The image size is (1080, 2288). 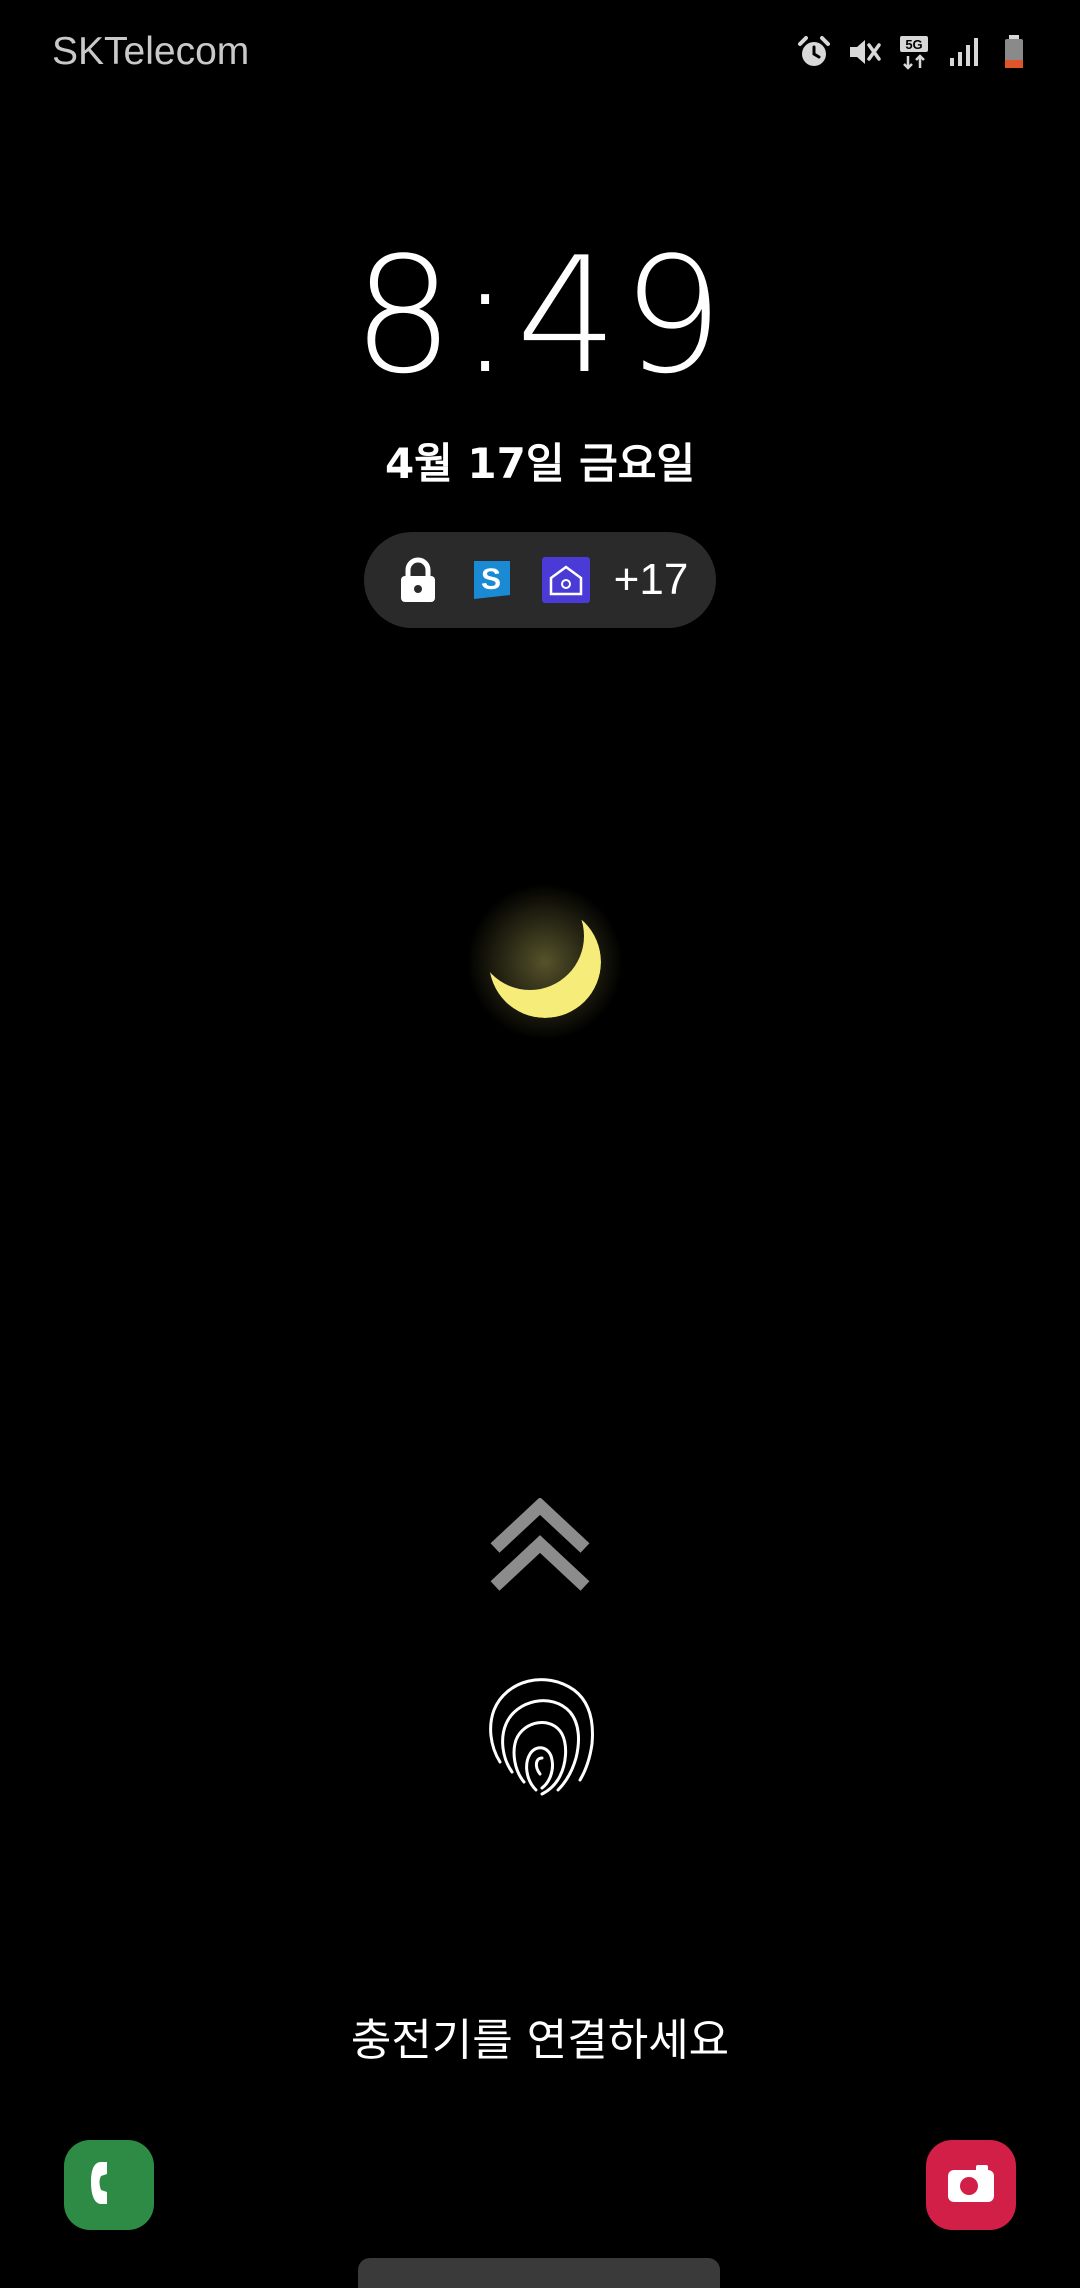 I want to click on notification-icons-pill: S +17, so click(x=540, y=580).